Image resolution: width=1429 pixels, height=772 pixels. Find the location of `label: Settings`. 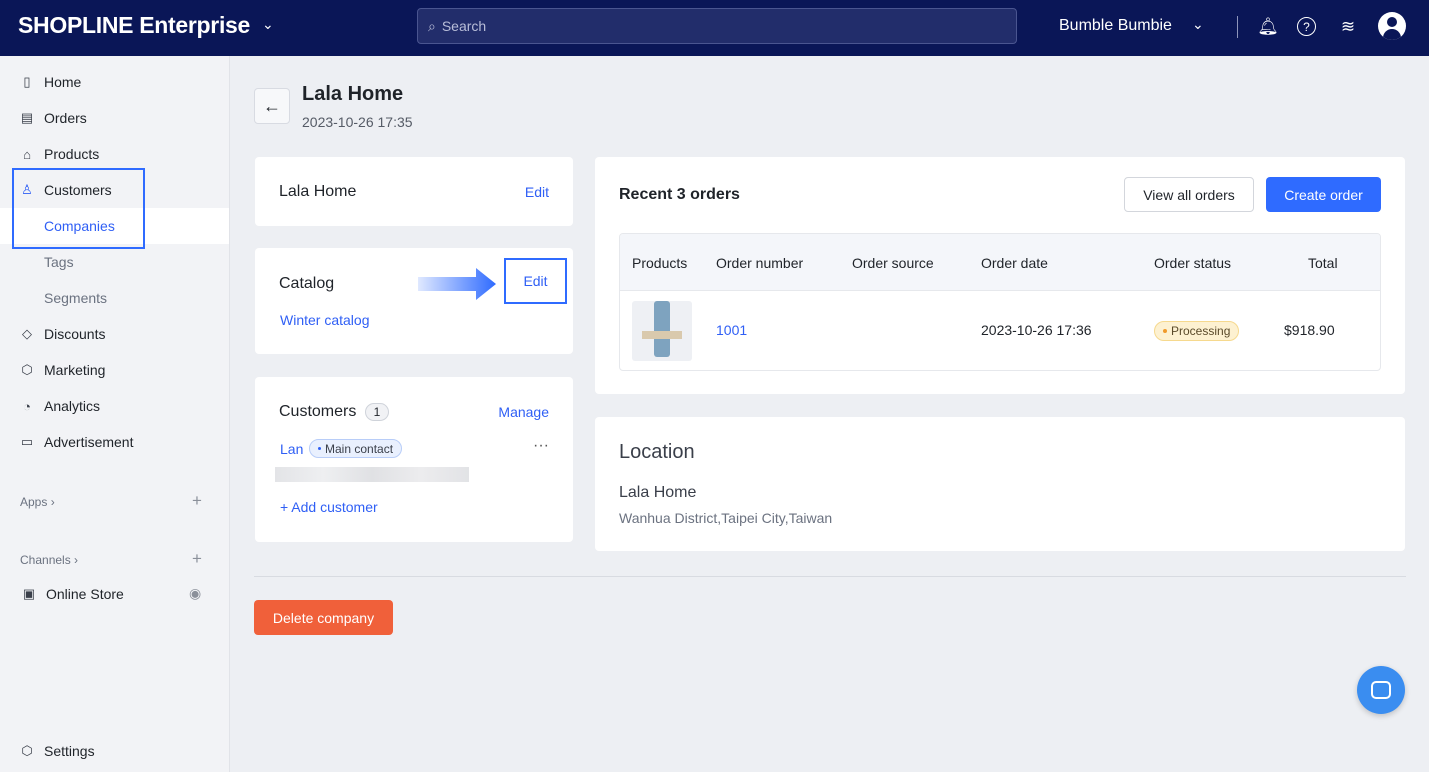

label: Settings is located at coordinates (69, 751).